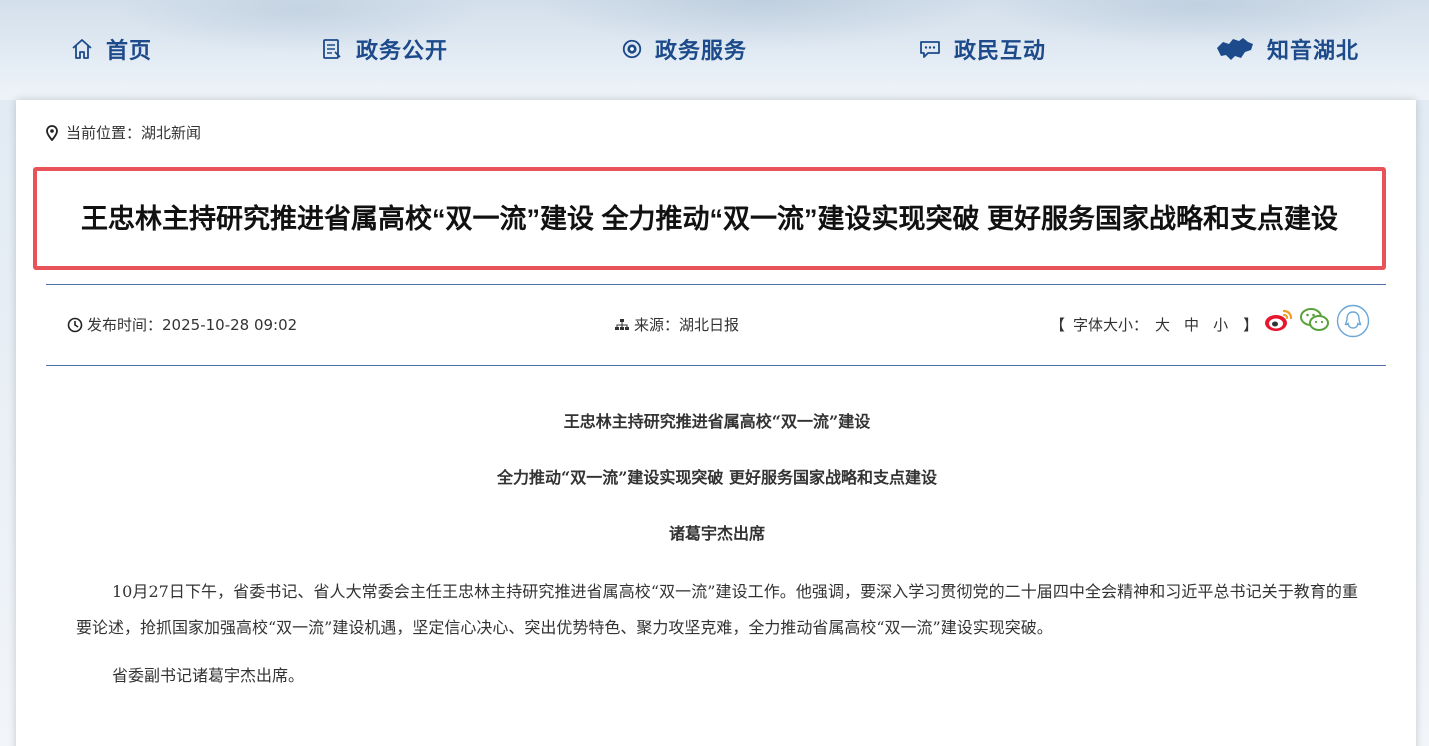  I want to click on publish-time-value: 2025-10-28 09:02, so click(230, 324).